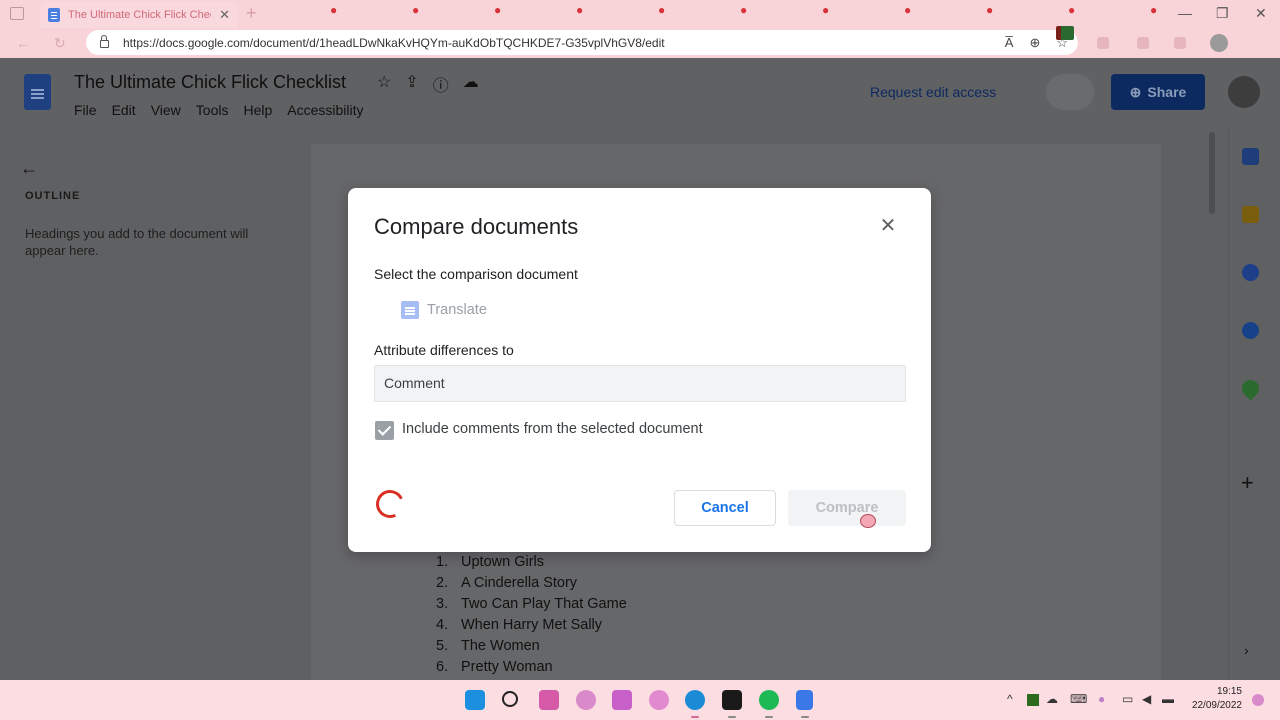 The height and width of the screenshot is (720, 1280). What do you see at coordinates (732, 700) in the screenshot?
I see `capcut-icon` at bounding box center [732, 700].